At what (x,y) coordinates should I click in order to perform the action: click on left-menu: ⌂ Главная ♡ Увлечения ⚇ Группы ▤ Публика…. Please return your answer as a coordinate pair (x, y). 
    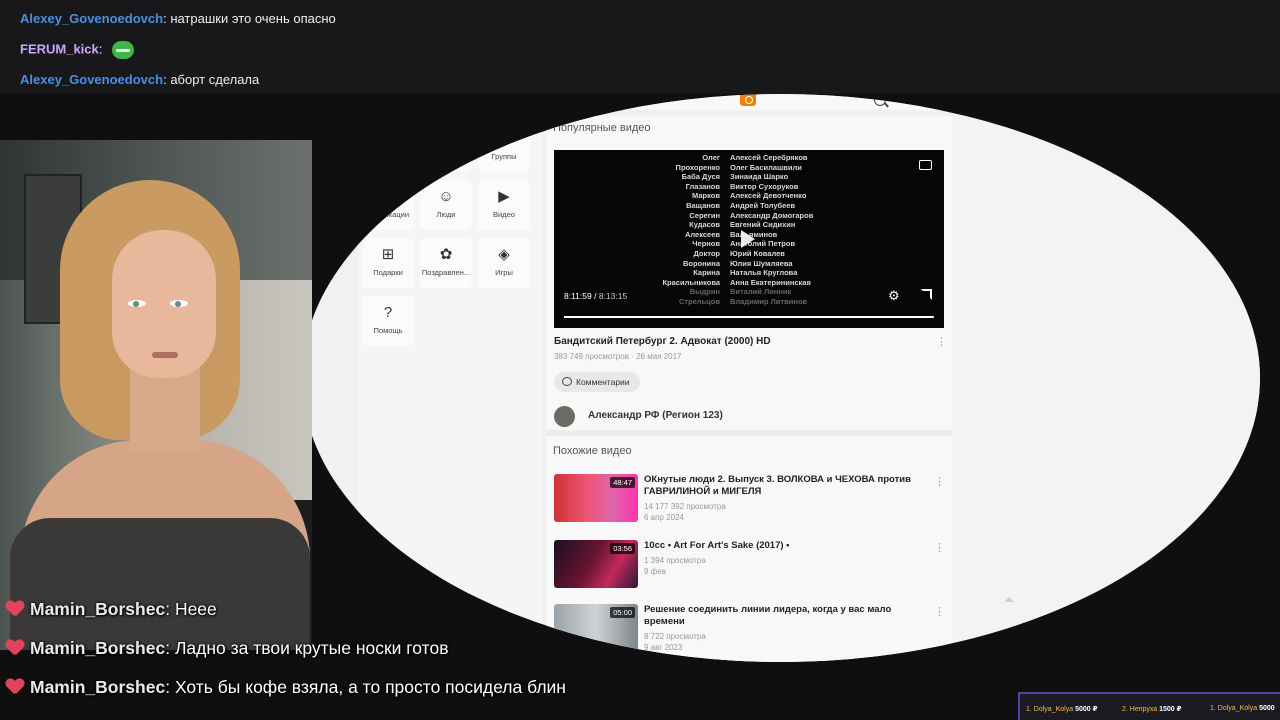
    Looking at the image, I should click on (450, 389).